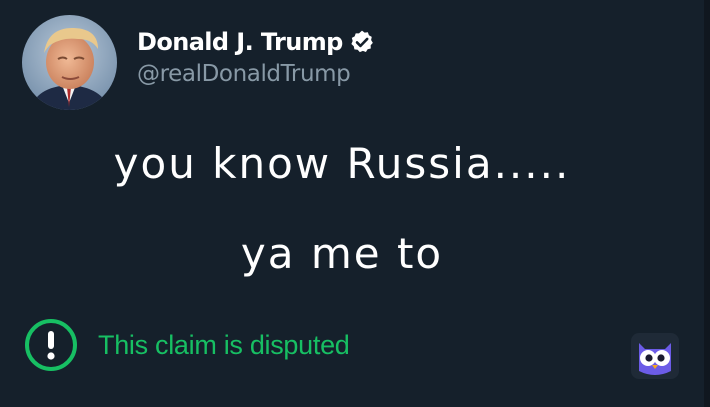  I want to click on avatar, so click(69, 62).